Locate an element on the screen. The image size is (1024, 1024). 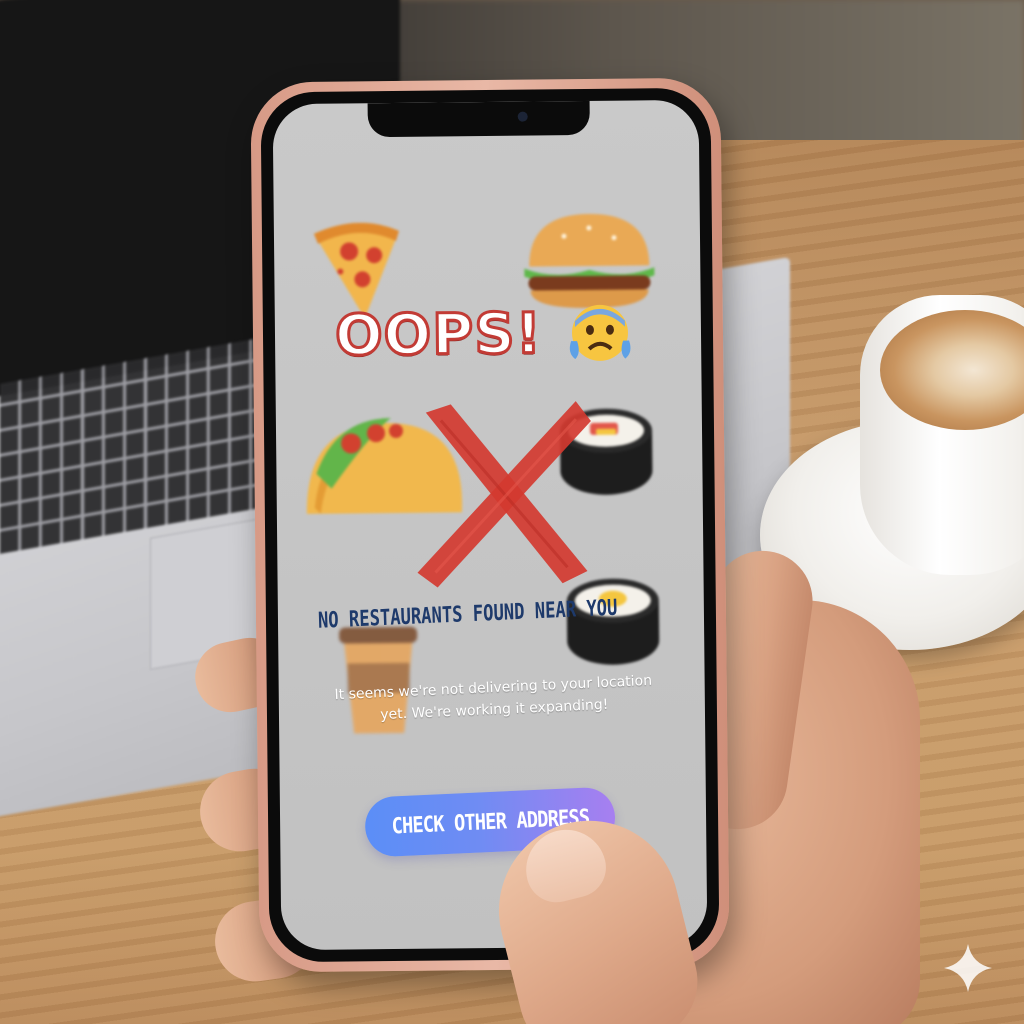
anxious-face-icon is located at coordinates (600, 332).